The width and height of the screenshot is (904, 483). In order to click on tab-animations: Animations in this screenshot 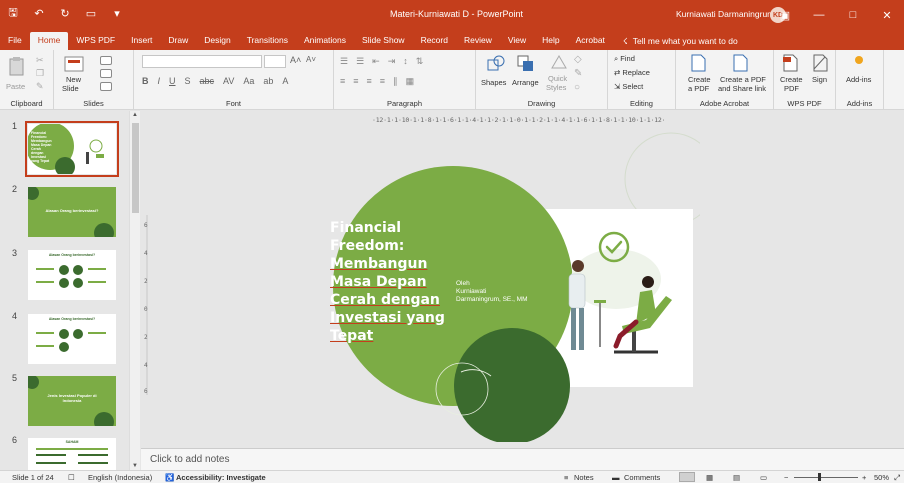, I will do `click(325, 41)`.